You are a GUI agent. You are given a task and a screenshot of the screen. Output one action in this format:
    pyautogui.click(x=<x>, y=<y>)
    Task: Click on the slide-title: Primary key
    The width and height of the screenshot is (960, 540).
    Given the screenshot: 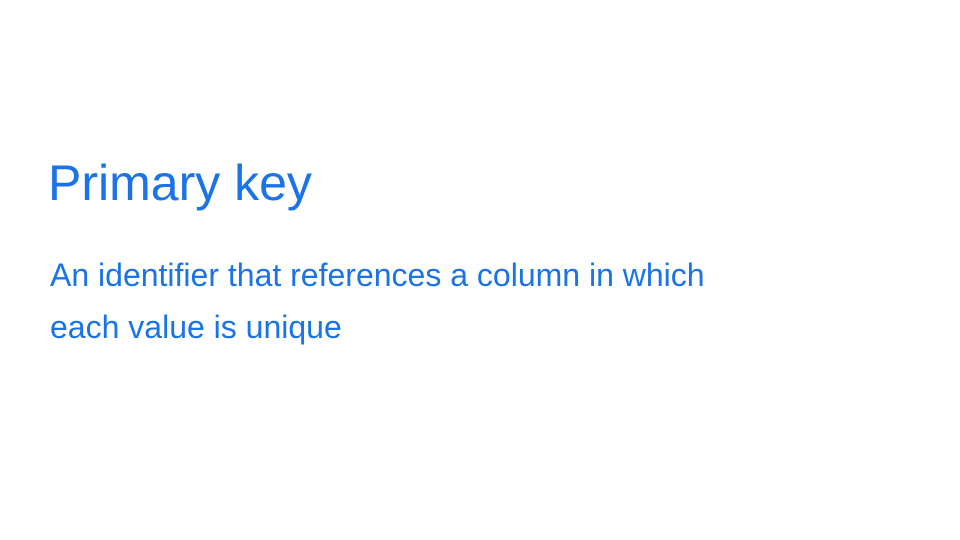 What is the action you would take?
    pyautogui.click(x=180, y=183)
    